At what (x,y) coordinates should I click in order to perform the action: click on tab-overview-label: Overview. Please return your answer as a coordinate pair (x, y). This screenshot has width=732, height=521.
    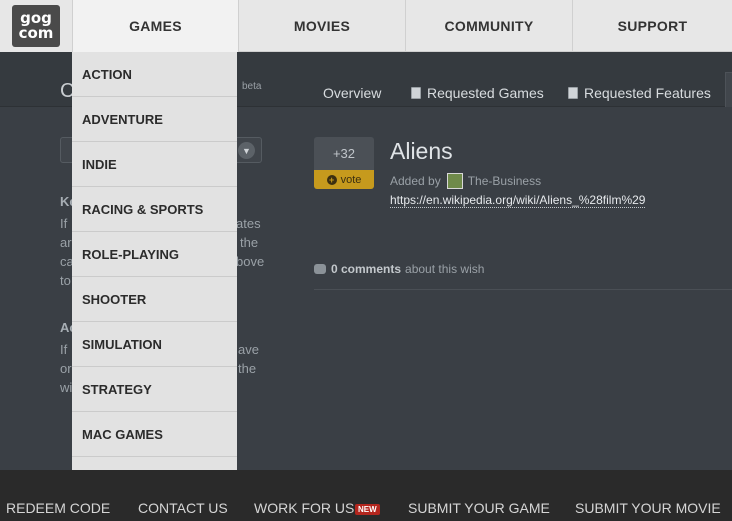
    Looking at the image, I should click on (352, 93).